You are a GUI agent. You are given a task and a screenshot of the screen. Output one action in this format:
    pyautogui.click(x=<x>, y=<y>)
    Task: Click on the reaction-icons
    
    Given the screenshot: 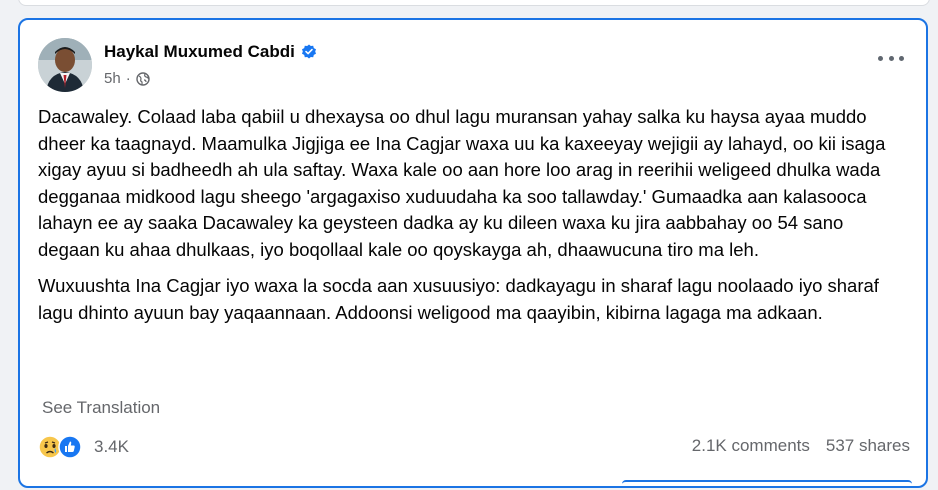 What is the action you would take?
    pyautogui.click(x=63, y=447)
    